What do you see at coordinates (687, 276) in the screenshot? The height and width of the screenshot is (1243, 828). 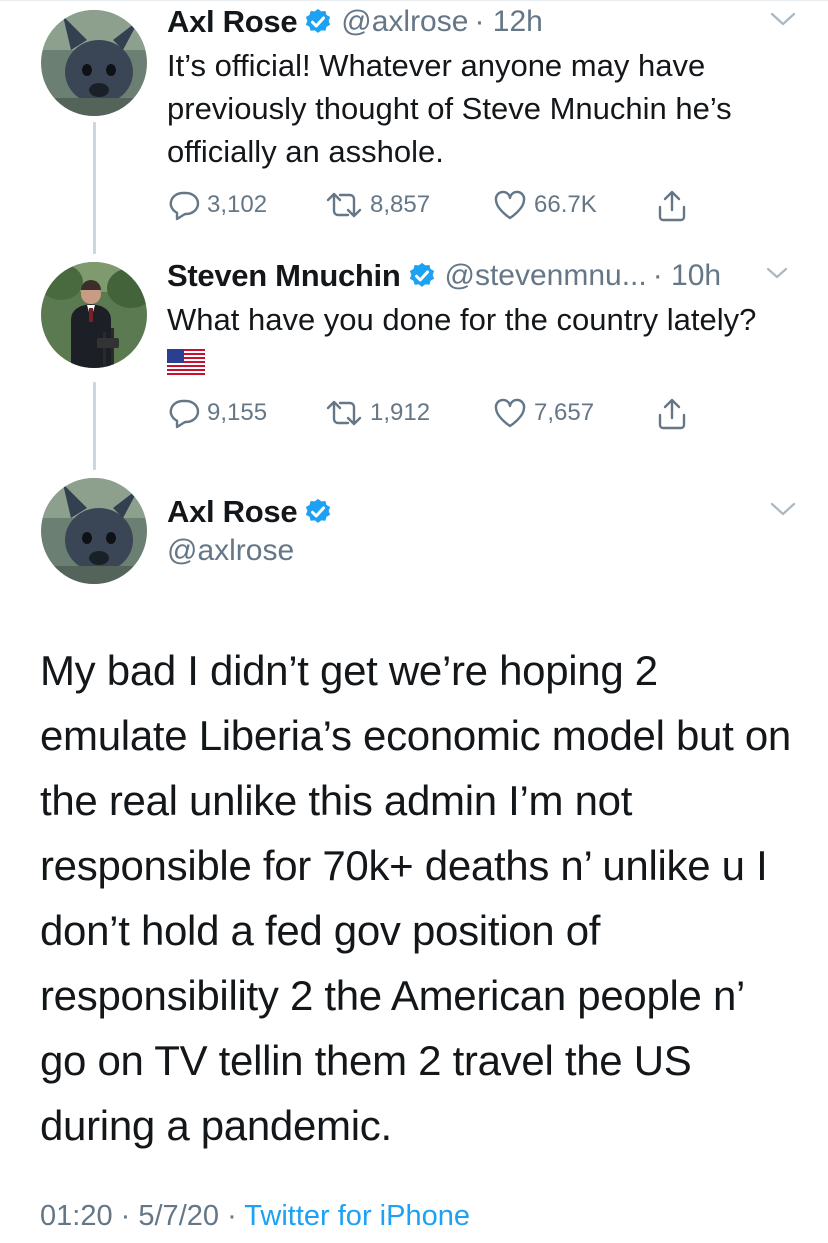 I see `timestamp: · 10h` at bounding box center [687, 276].